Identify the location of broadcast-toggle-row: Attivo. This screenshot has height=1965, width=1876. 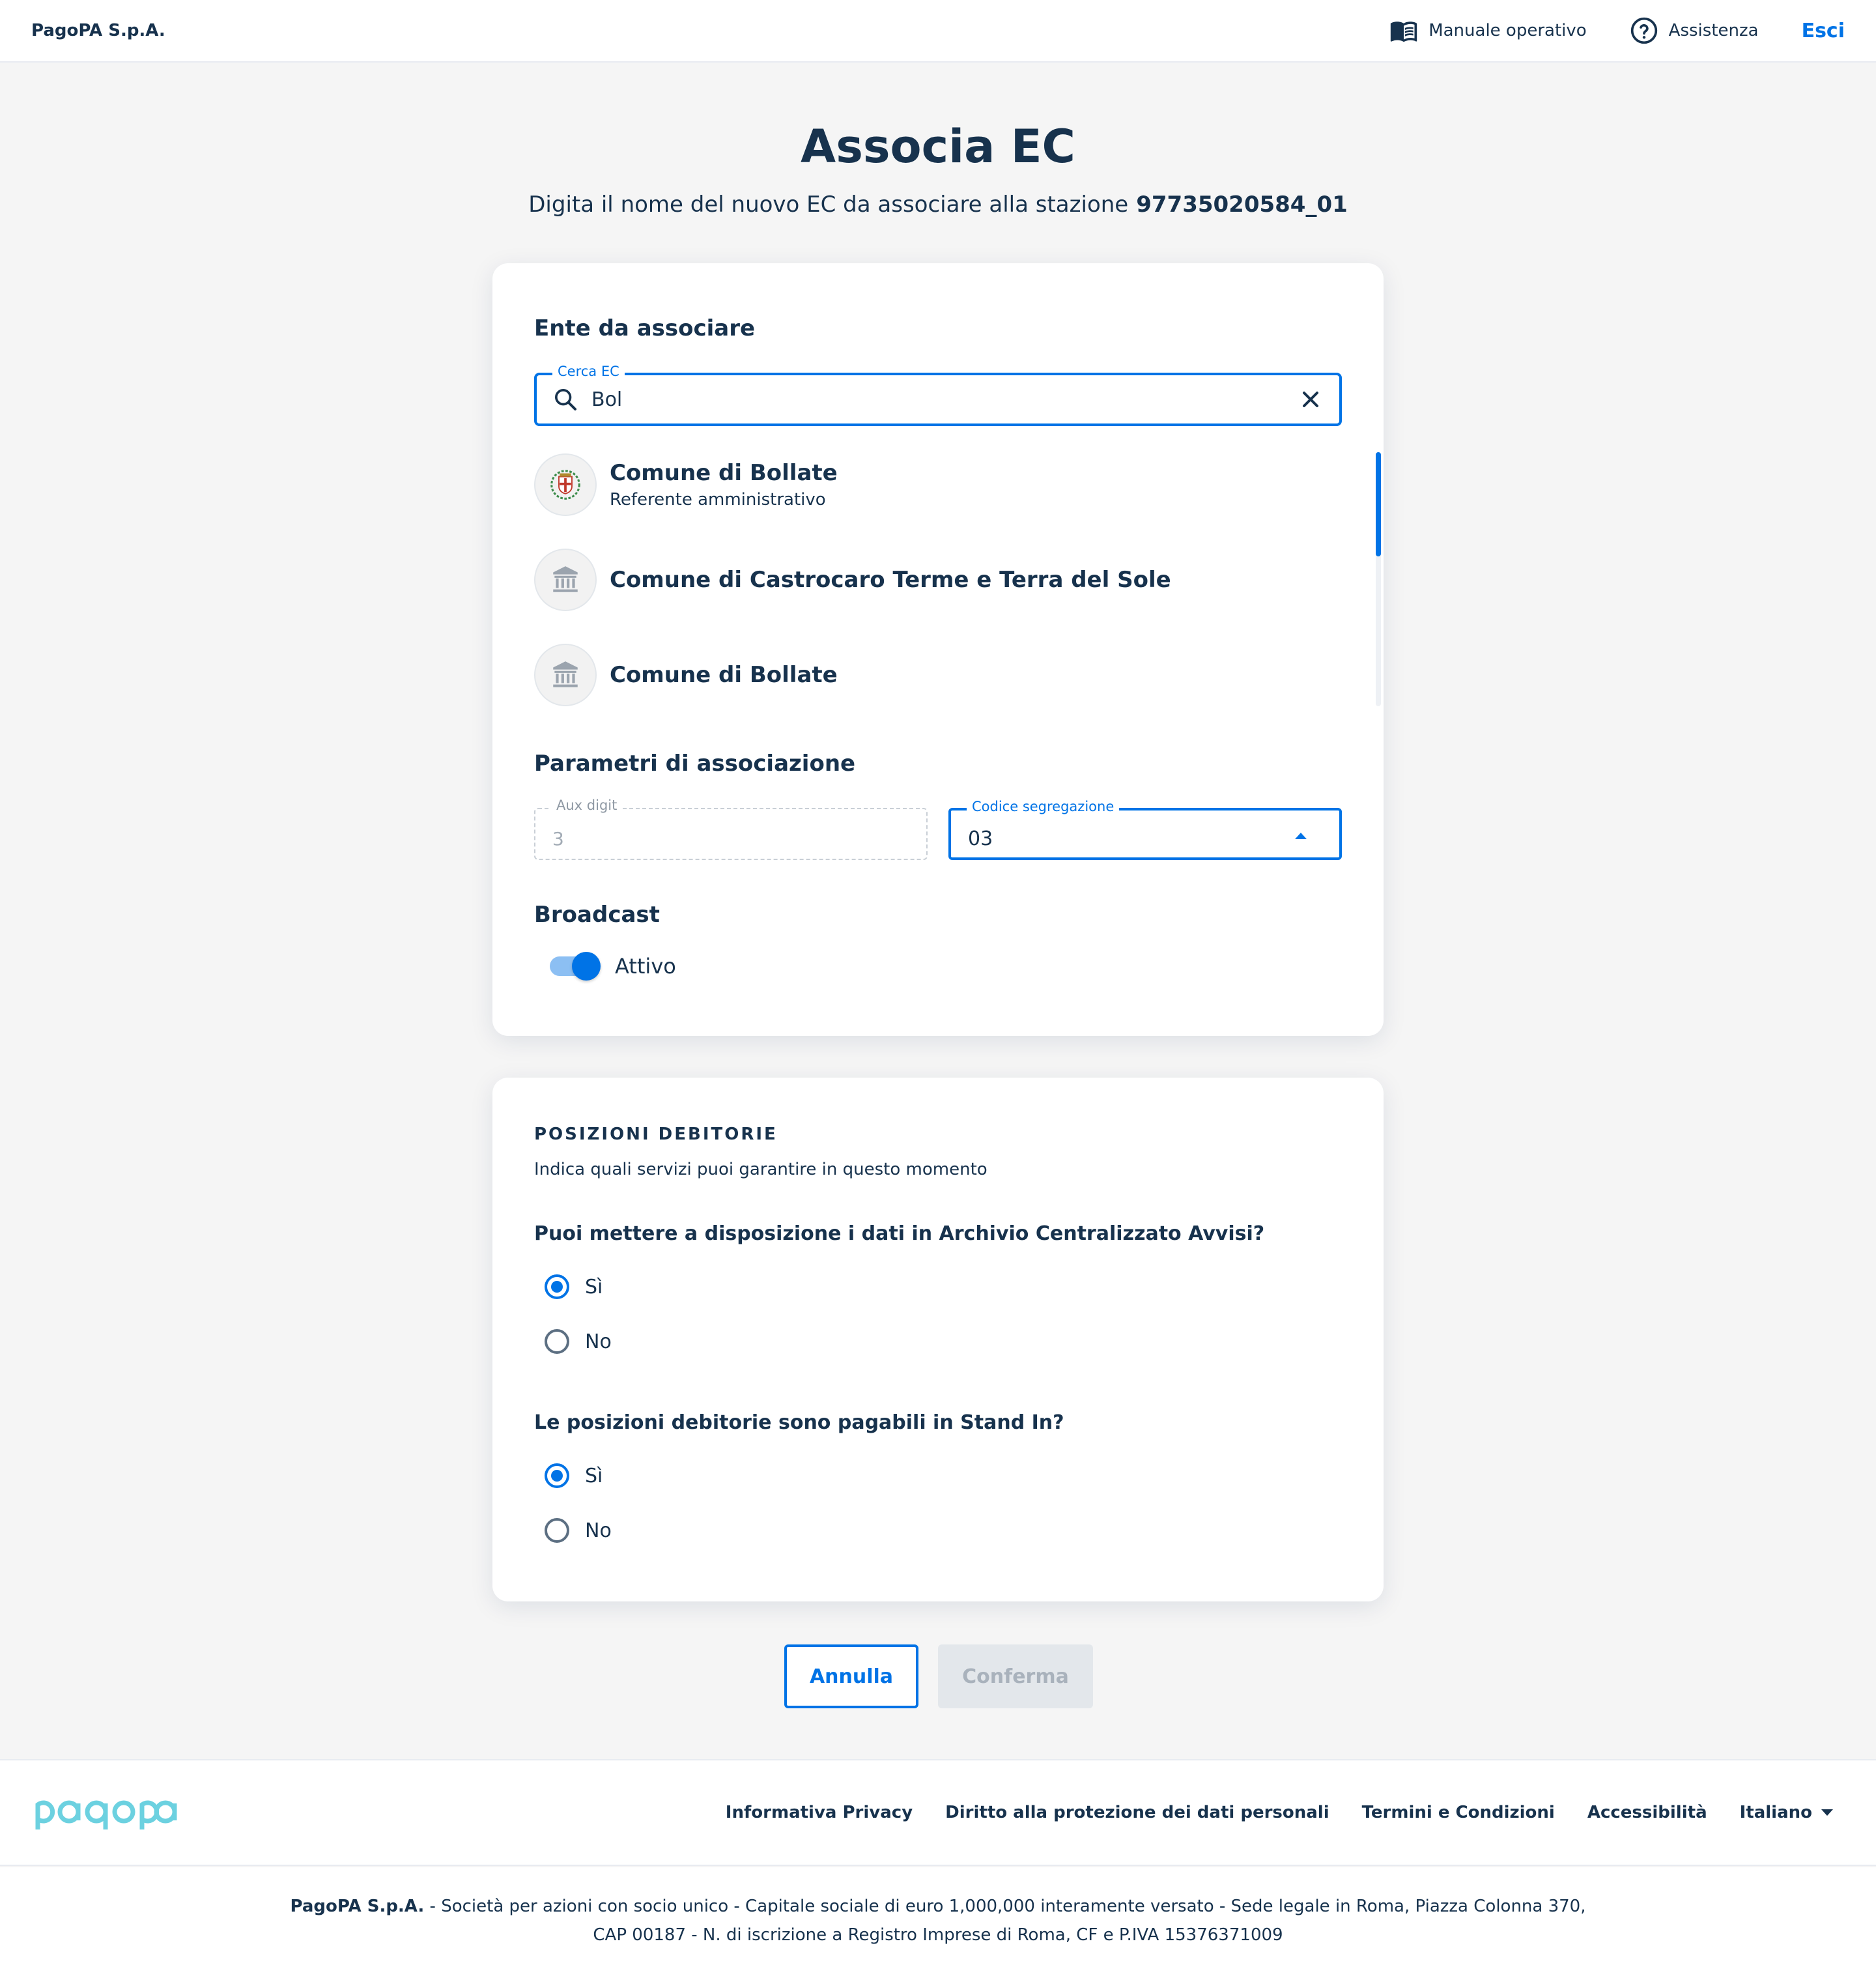
(605, 966).